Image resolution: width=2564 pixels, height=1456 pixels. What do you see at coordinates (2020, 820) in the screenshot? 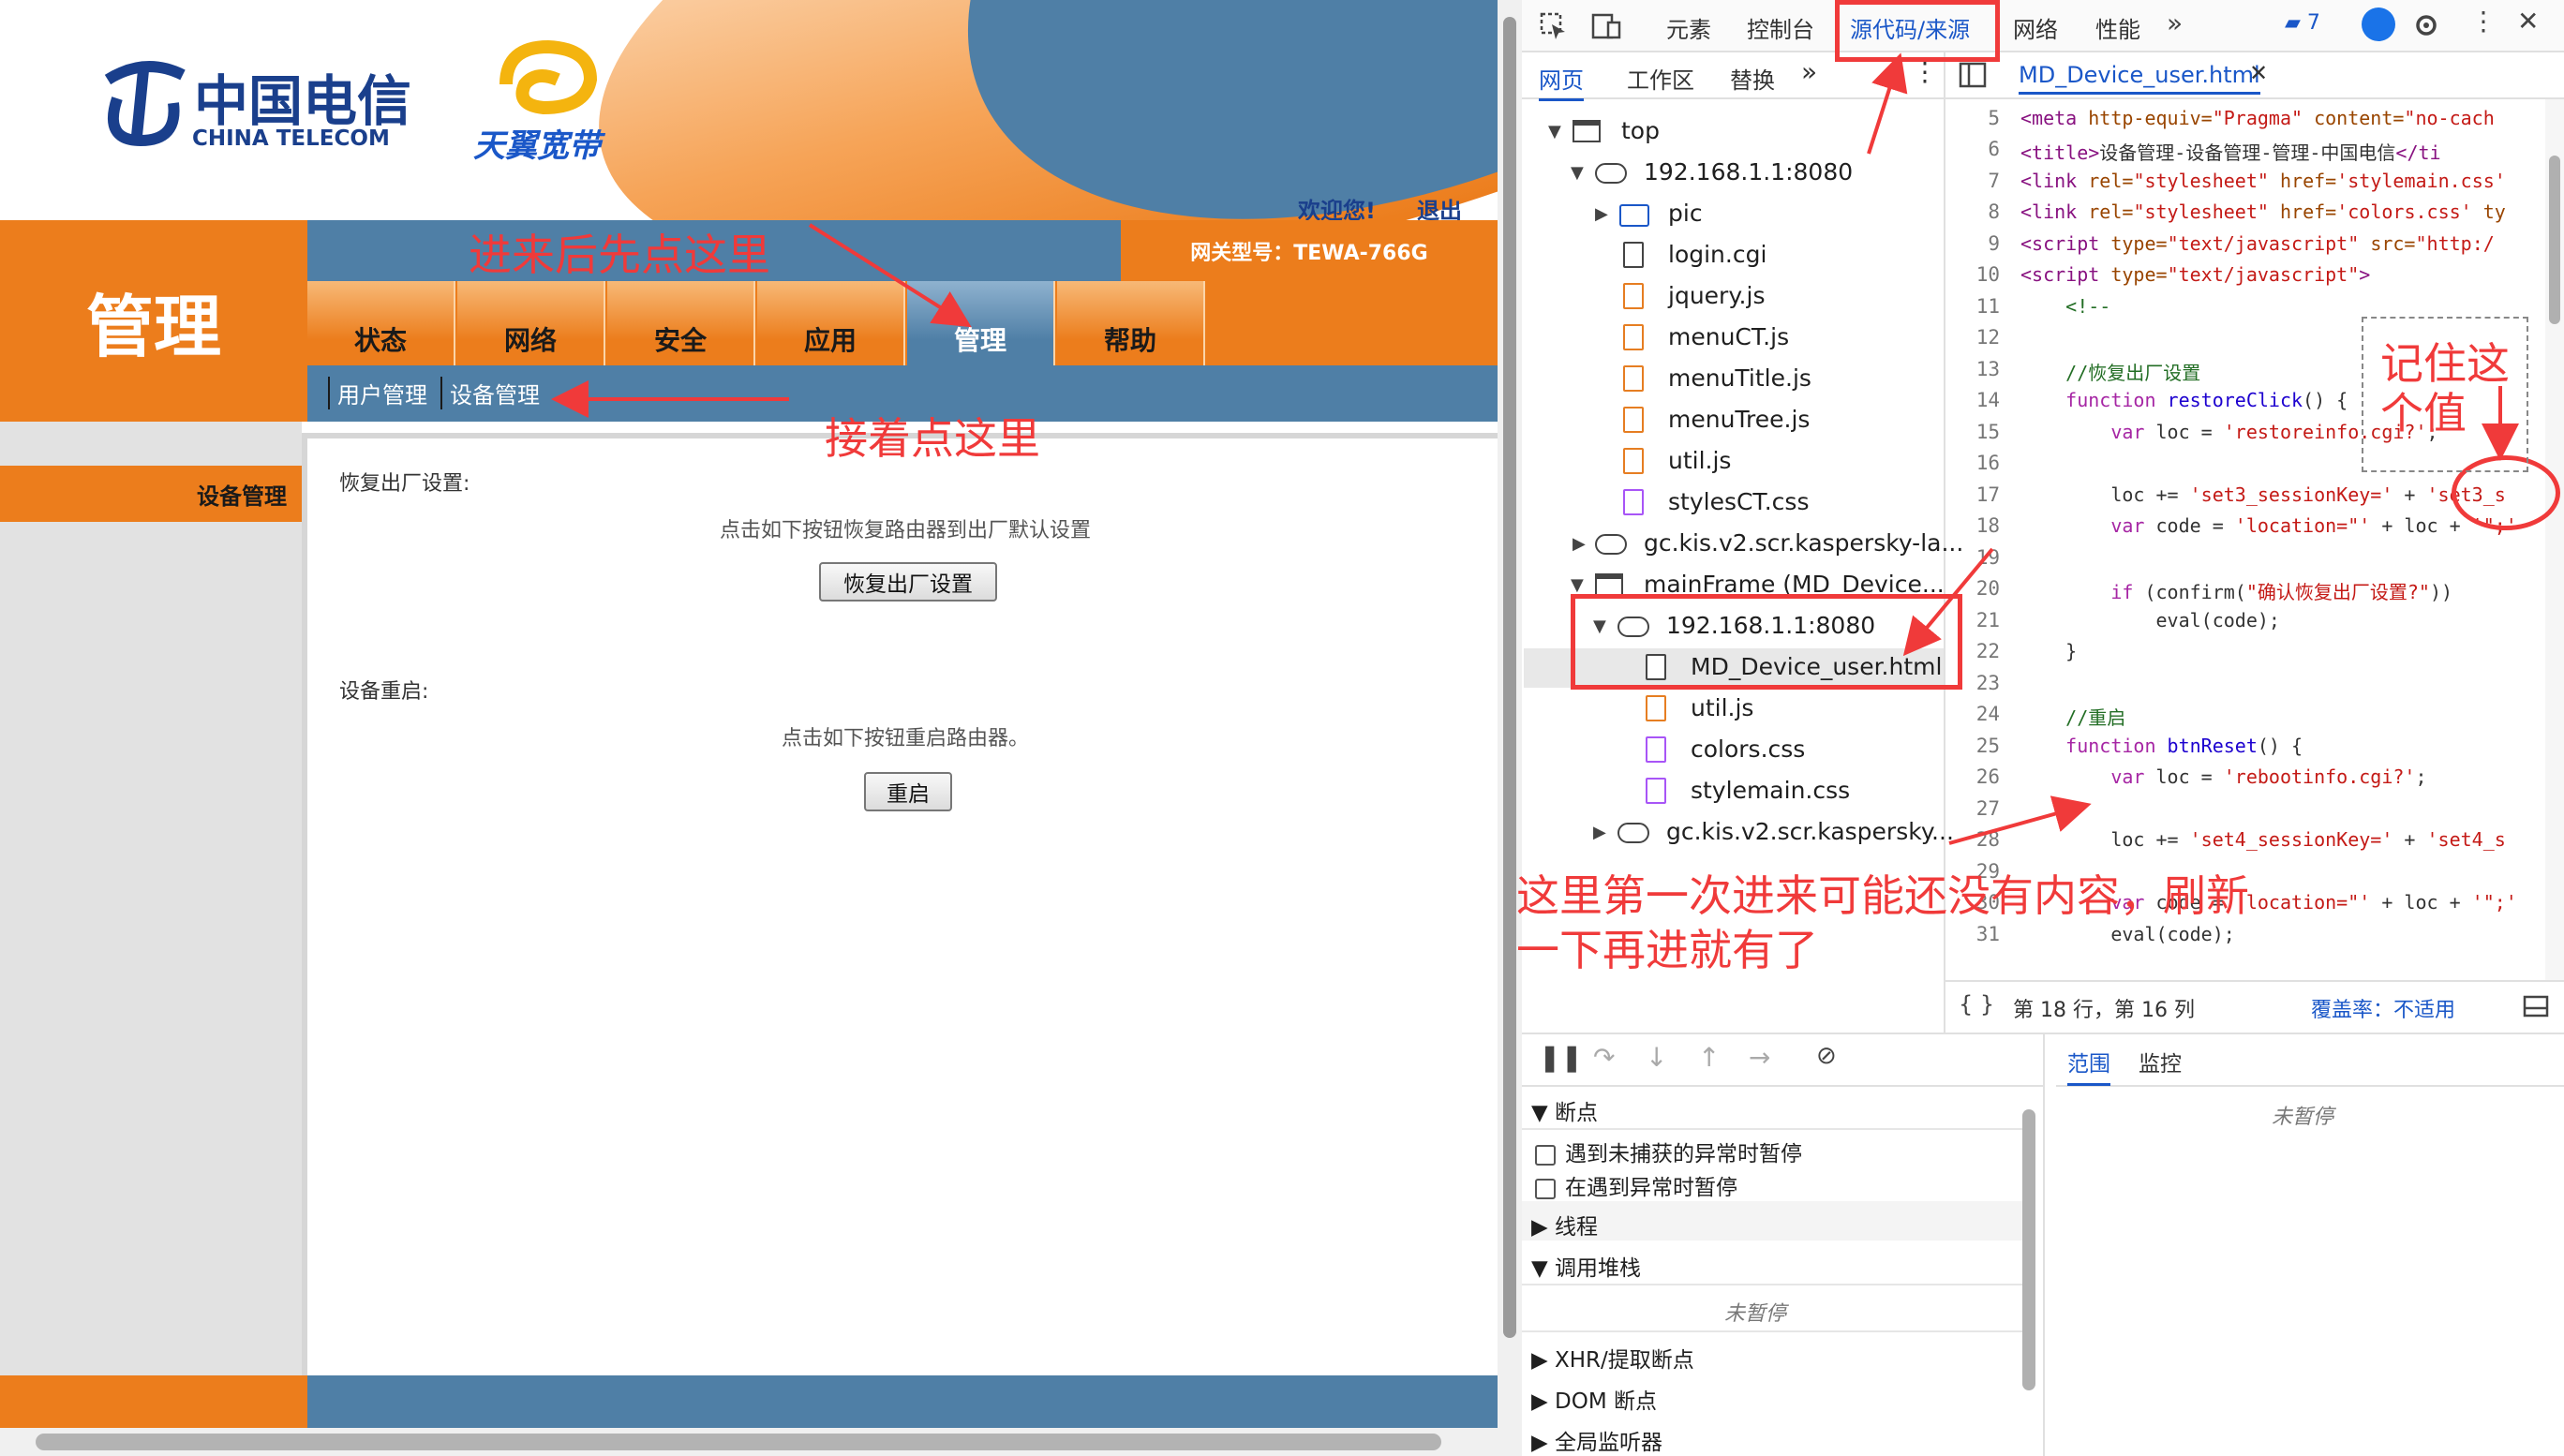
I see `arrow-to-editor` at bounding box center [2020, 820].